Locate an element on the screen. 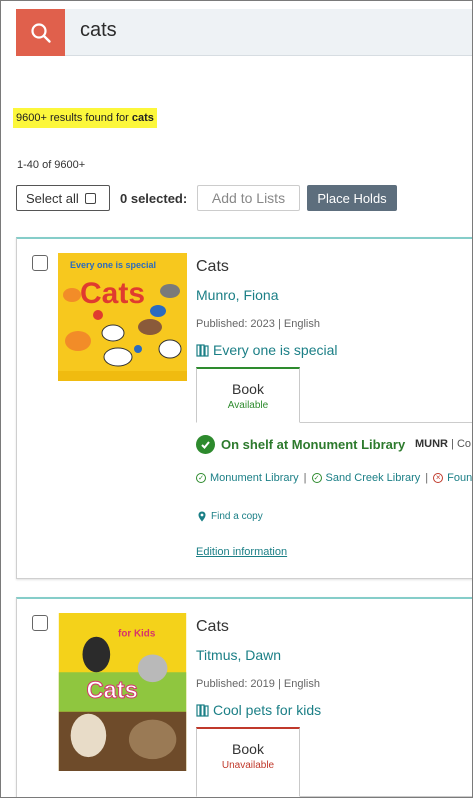 The height and width of the screenshot is (798, 473). add-to-lists-button: Add to Lists is located at coordinates (248, 198).